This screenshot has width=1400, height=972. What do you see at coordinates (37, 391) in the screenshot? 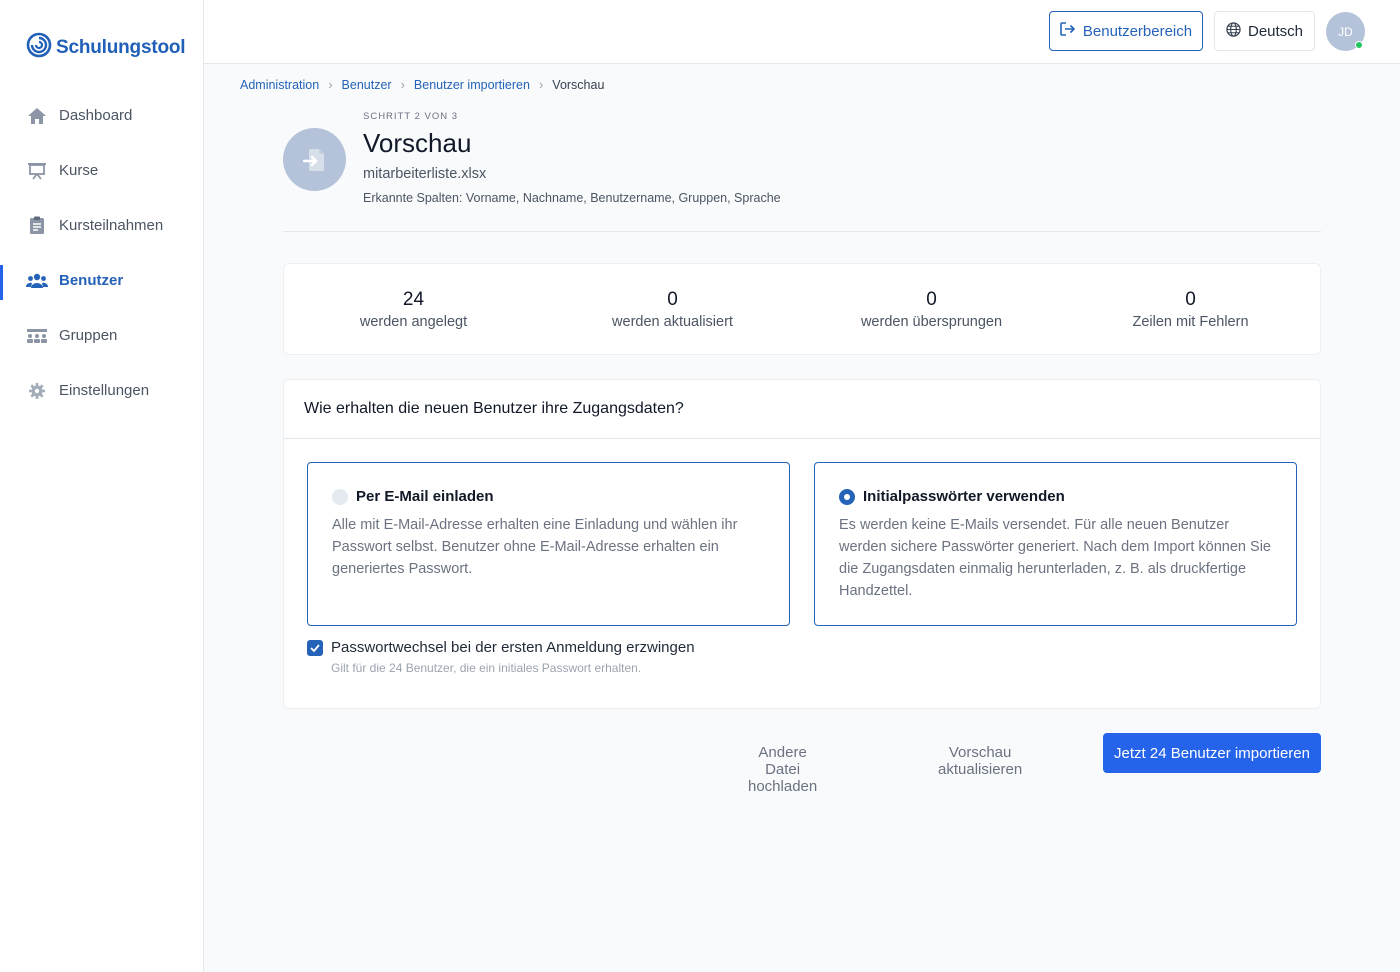
I see `gear-icon` at bounding box center [37, 391].